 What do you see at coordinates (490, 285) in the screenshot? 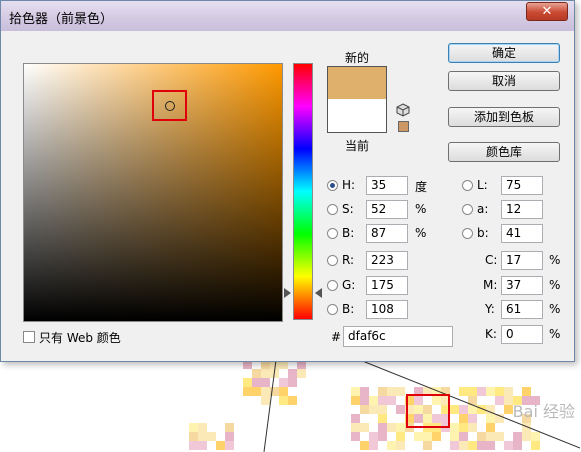
I see `magenta-label: M:` at bounding box center [490, 285].